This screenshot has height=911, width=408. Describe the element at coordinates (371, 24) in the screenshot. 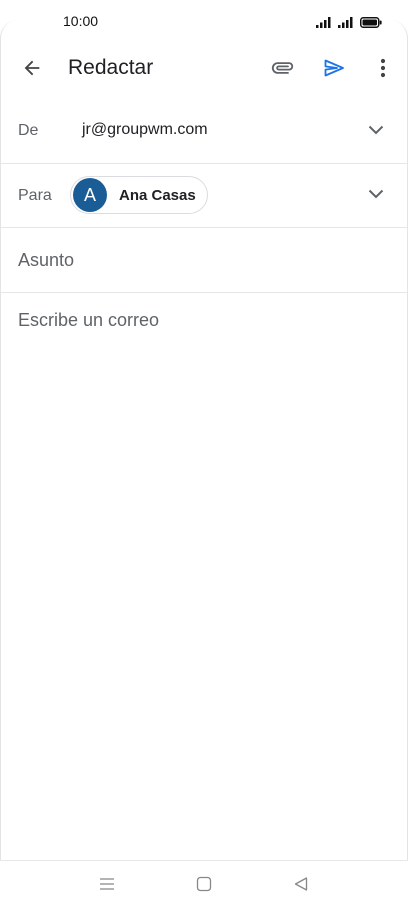

I see `battery-icon` at that location.